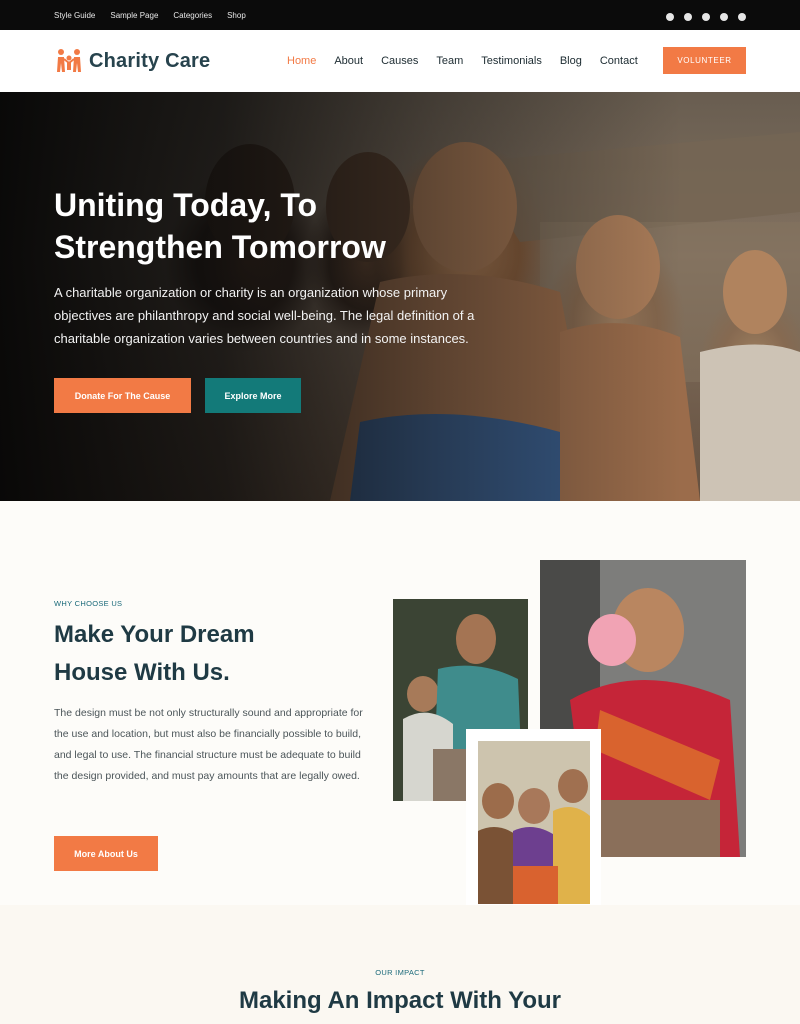  Describe the element at coordinates (122, 395) in the screenshot. I see `donate-button: Donate For The Cause` at that location.